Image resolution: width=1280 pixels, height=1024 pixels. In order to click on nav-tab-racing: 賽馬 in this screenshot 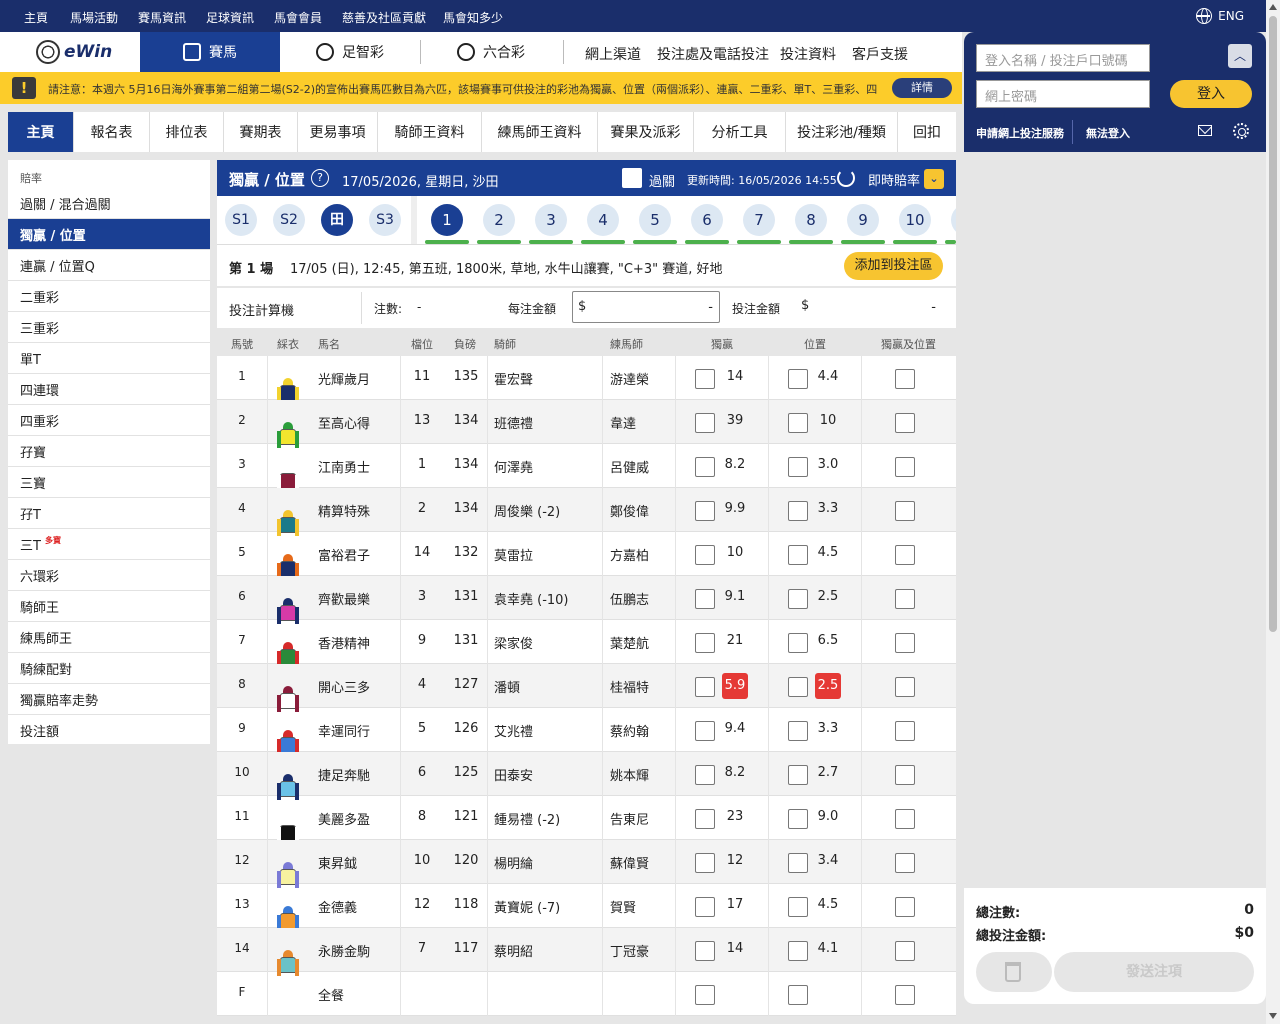, I will do `click(210, 52)`.